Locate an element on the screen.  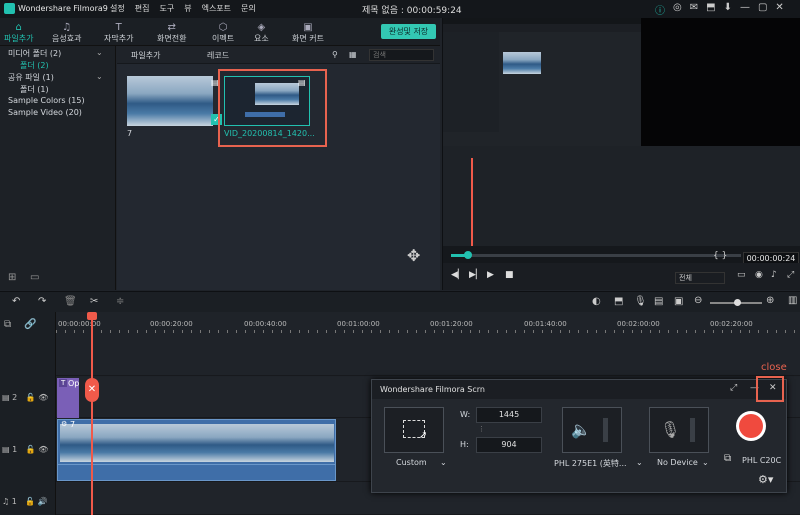
undo-icon: ↶ is located at coordinates (16, 301).